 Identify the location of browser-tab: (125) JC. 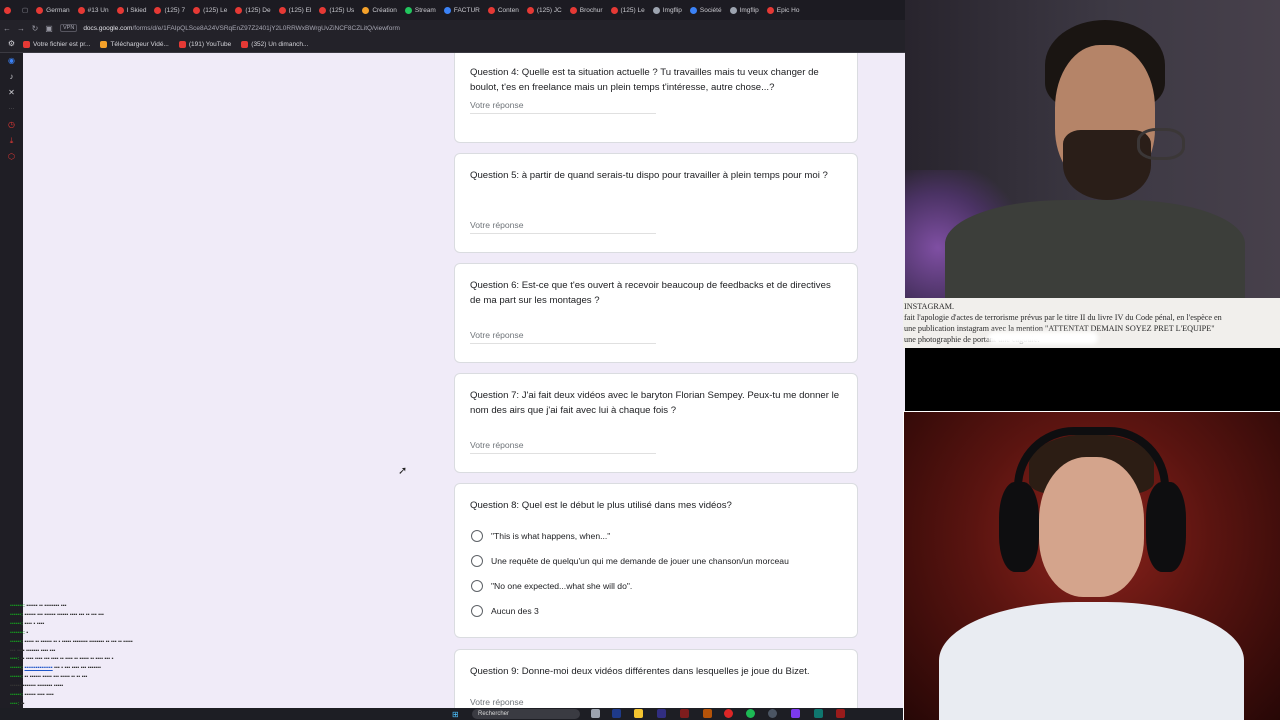
(544, 10).